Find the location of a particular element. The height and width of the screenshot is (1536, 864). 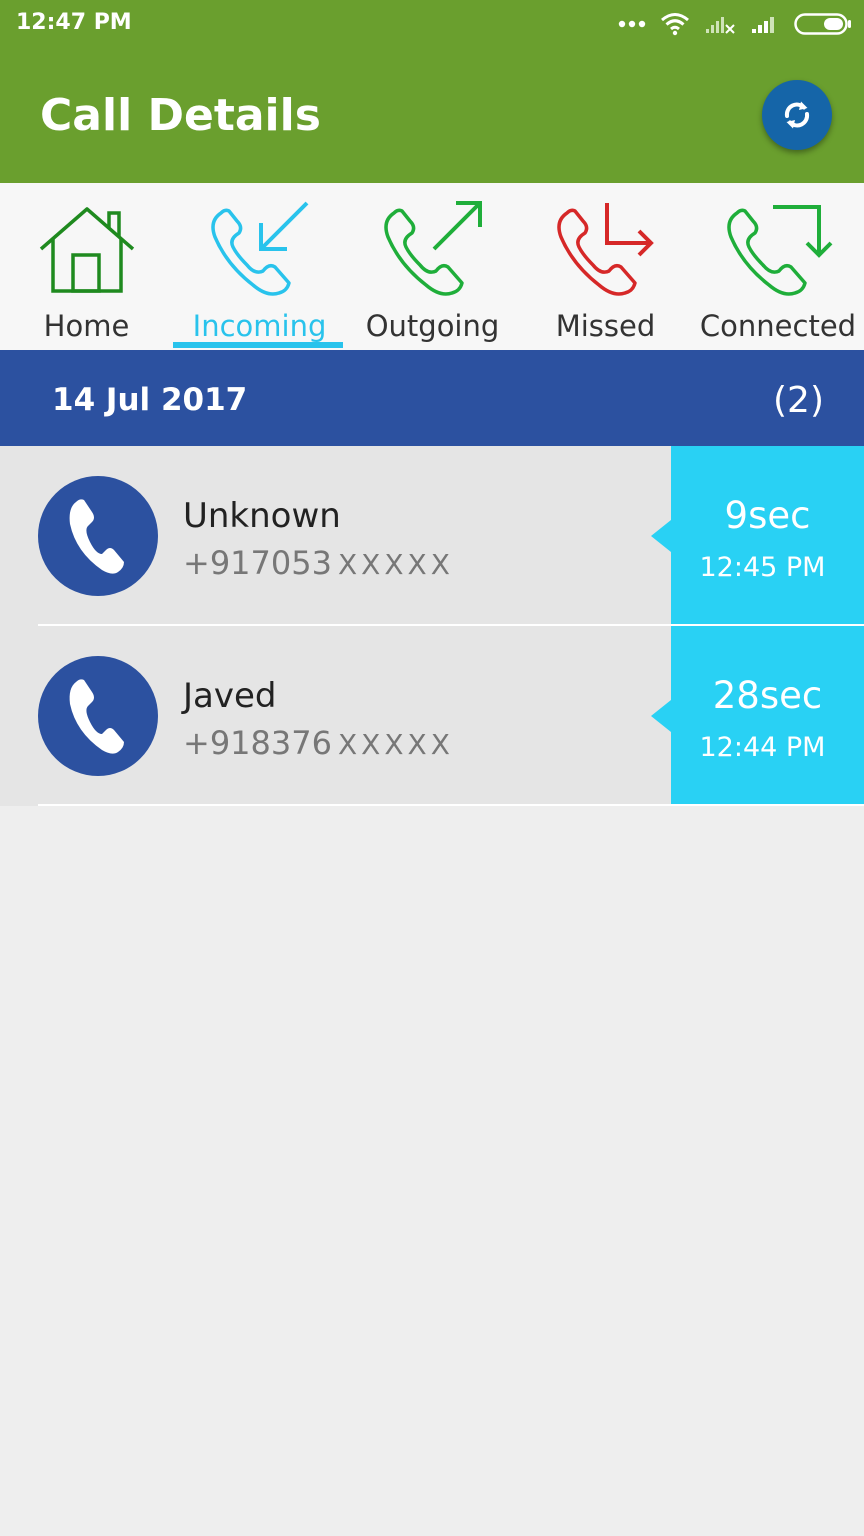

missed-call-icon is located at coordinates (605, 249).